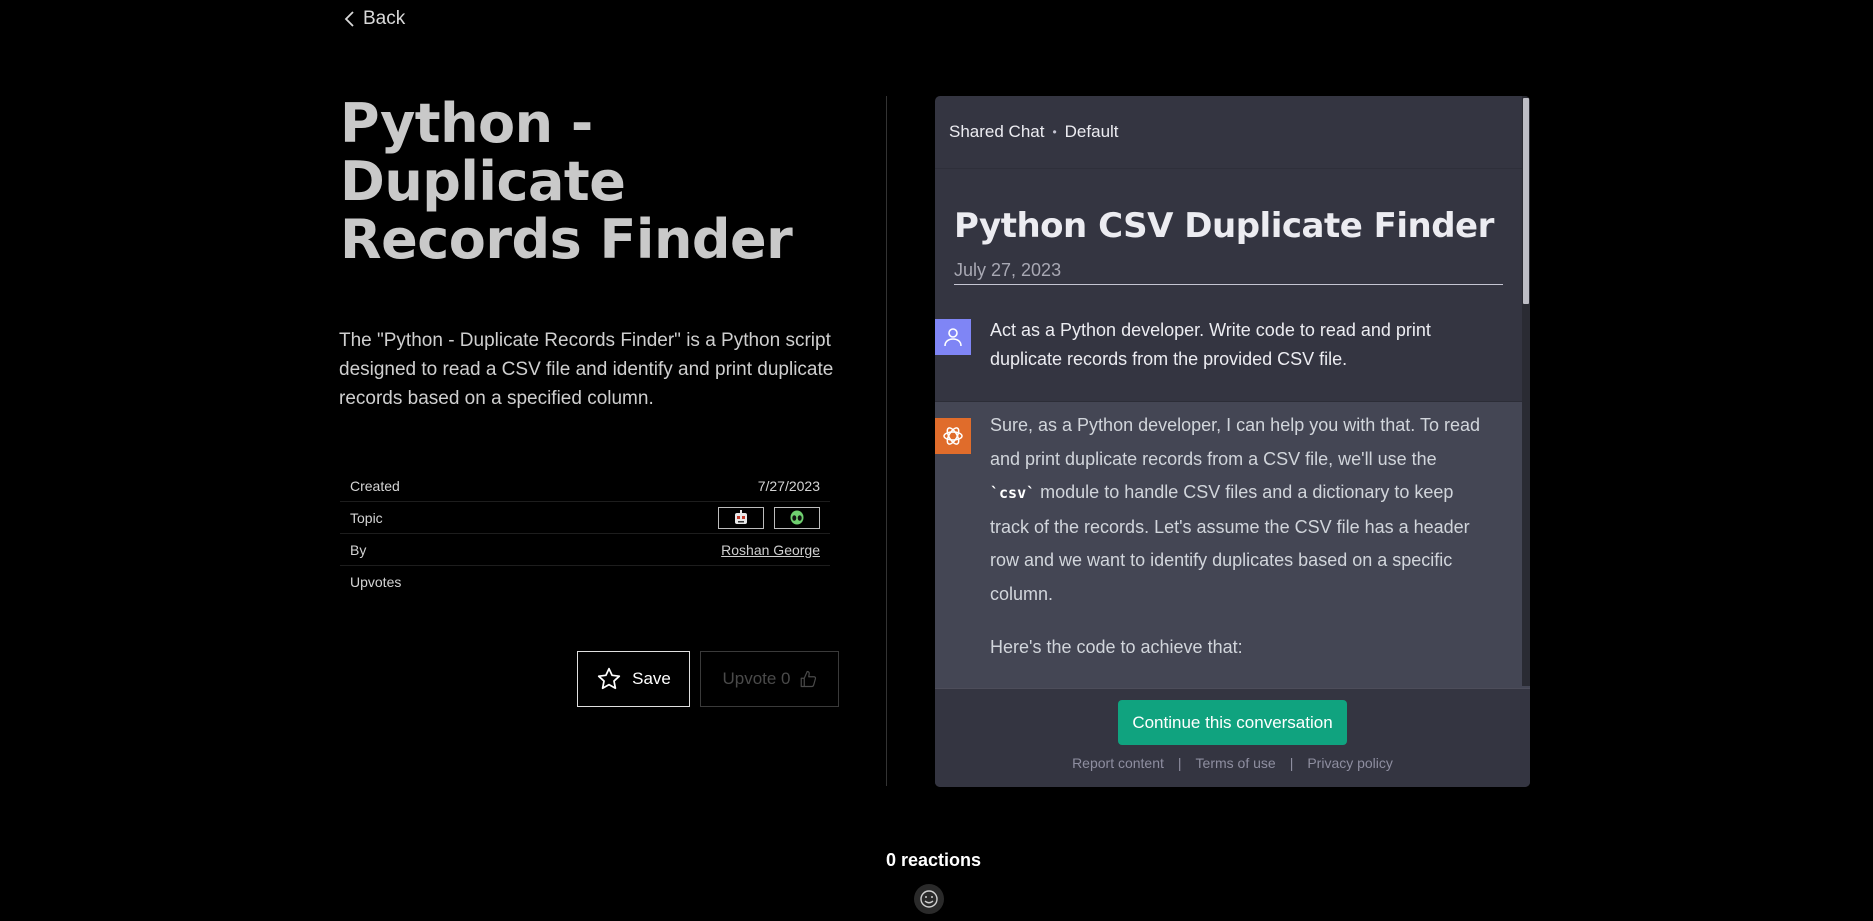 The width and height of the screenshot is (1873, 921). Describe the element at coordinates (1116, 647) in the screenshot. I see `assistant-para-2: Here's the code to achieve that:` at that location.